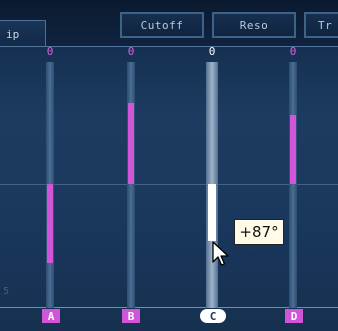  I want to click on step-slider-b, so click(131, 185).